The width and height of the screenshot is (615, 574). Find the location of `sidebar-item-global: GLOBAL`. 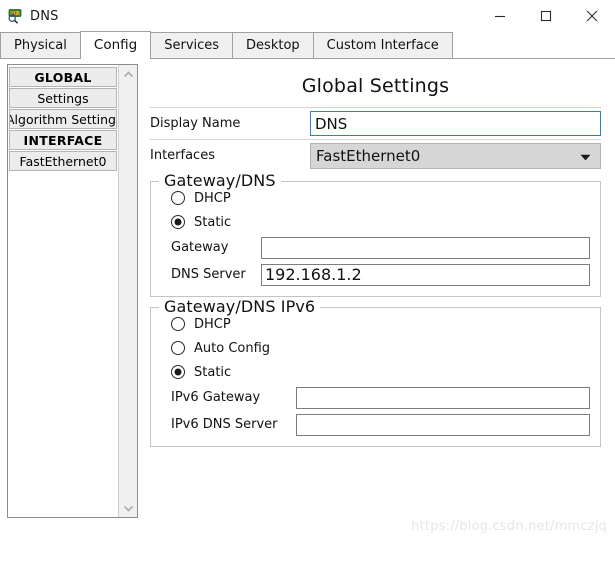

sidebar-item-global: GLOBAL is located at coordinates (63, 77).